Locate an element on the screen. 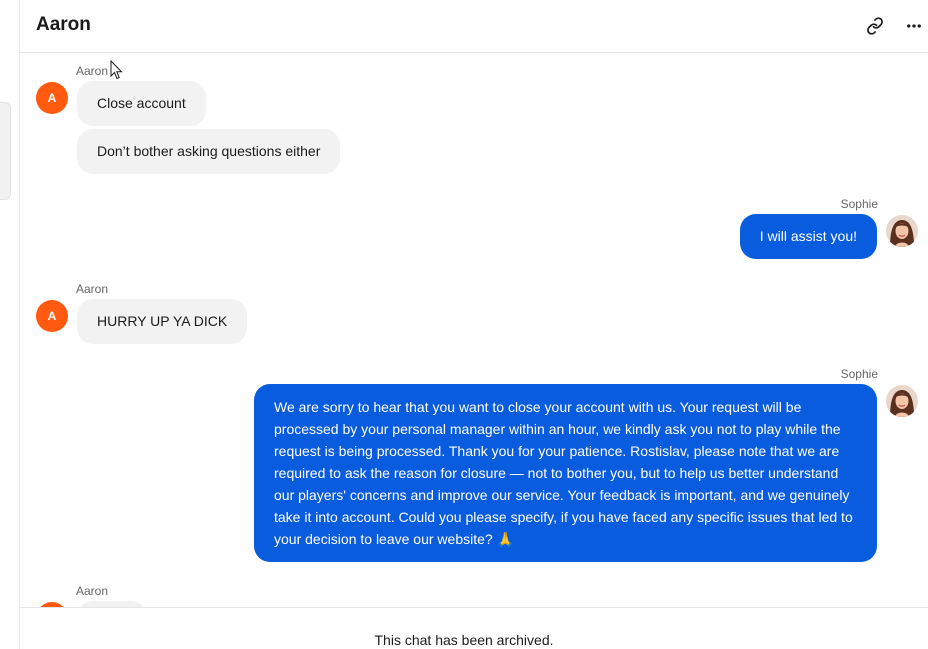  more-horizontal-icon is located at coordinates (914, 26).